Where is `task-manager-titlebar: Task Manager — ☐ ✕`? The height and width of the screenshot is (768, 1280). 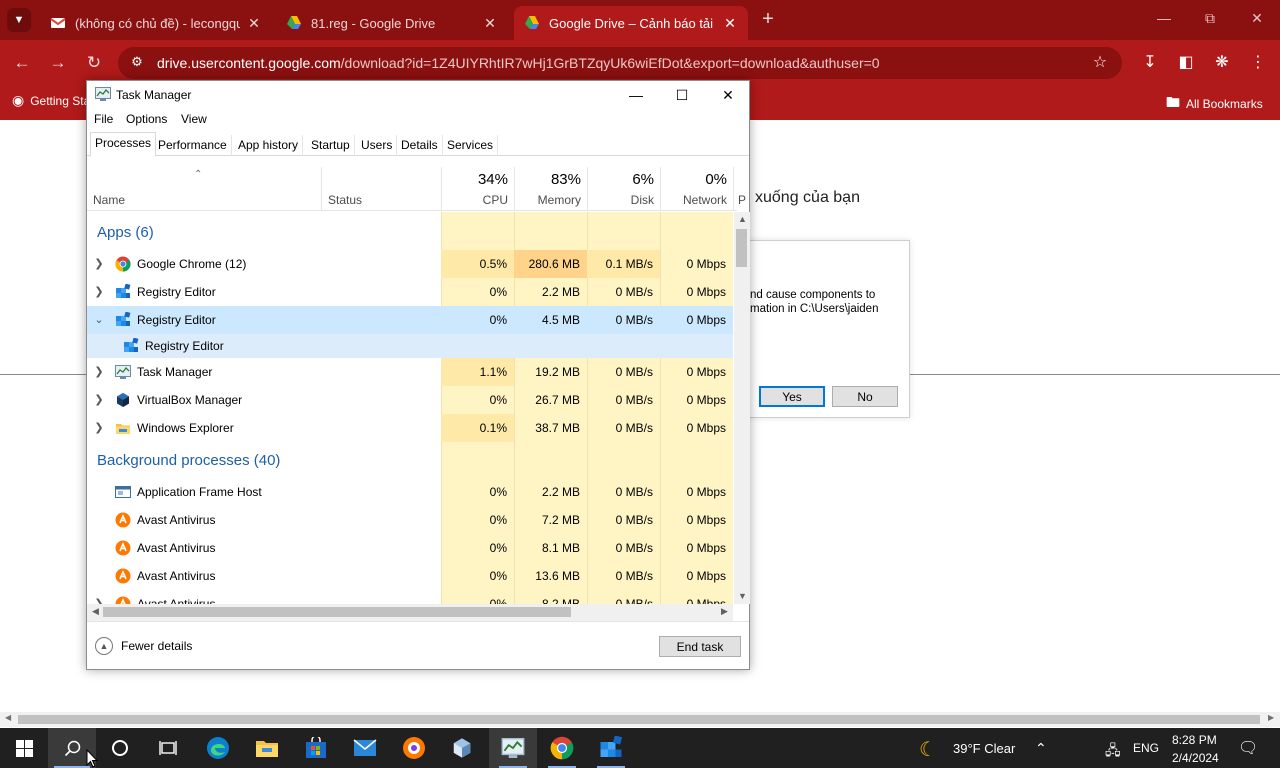 task-manager-titlebar: Task Manager — ☐ ✕ is located at coordinates (418, 94).